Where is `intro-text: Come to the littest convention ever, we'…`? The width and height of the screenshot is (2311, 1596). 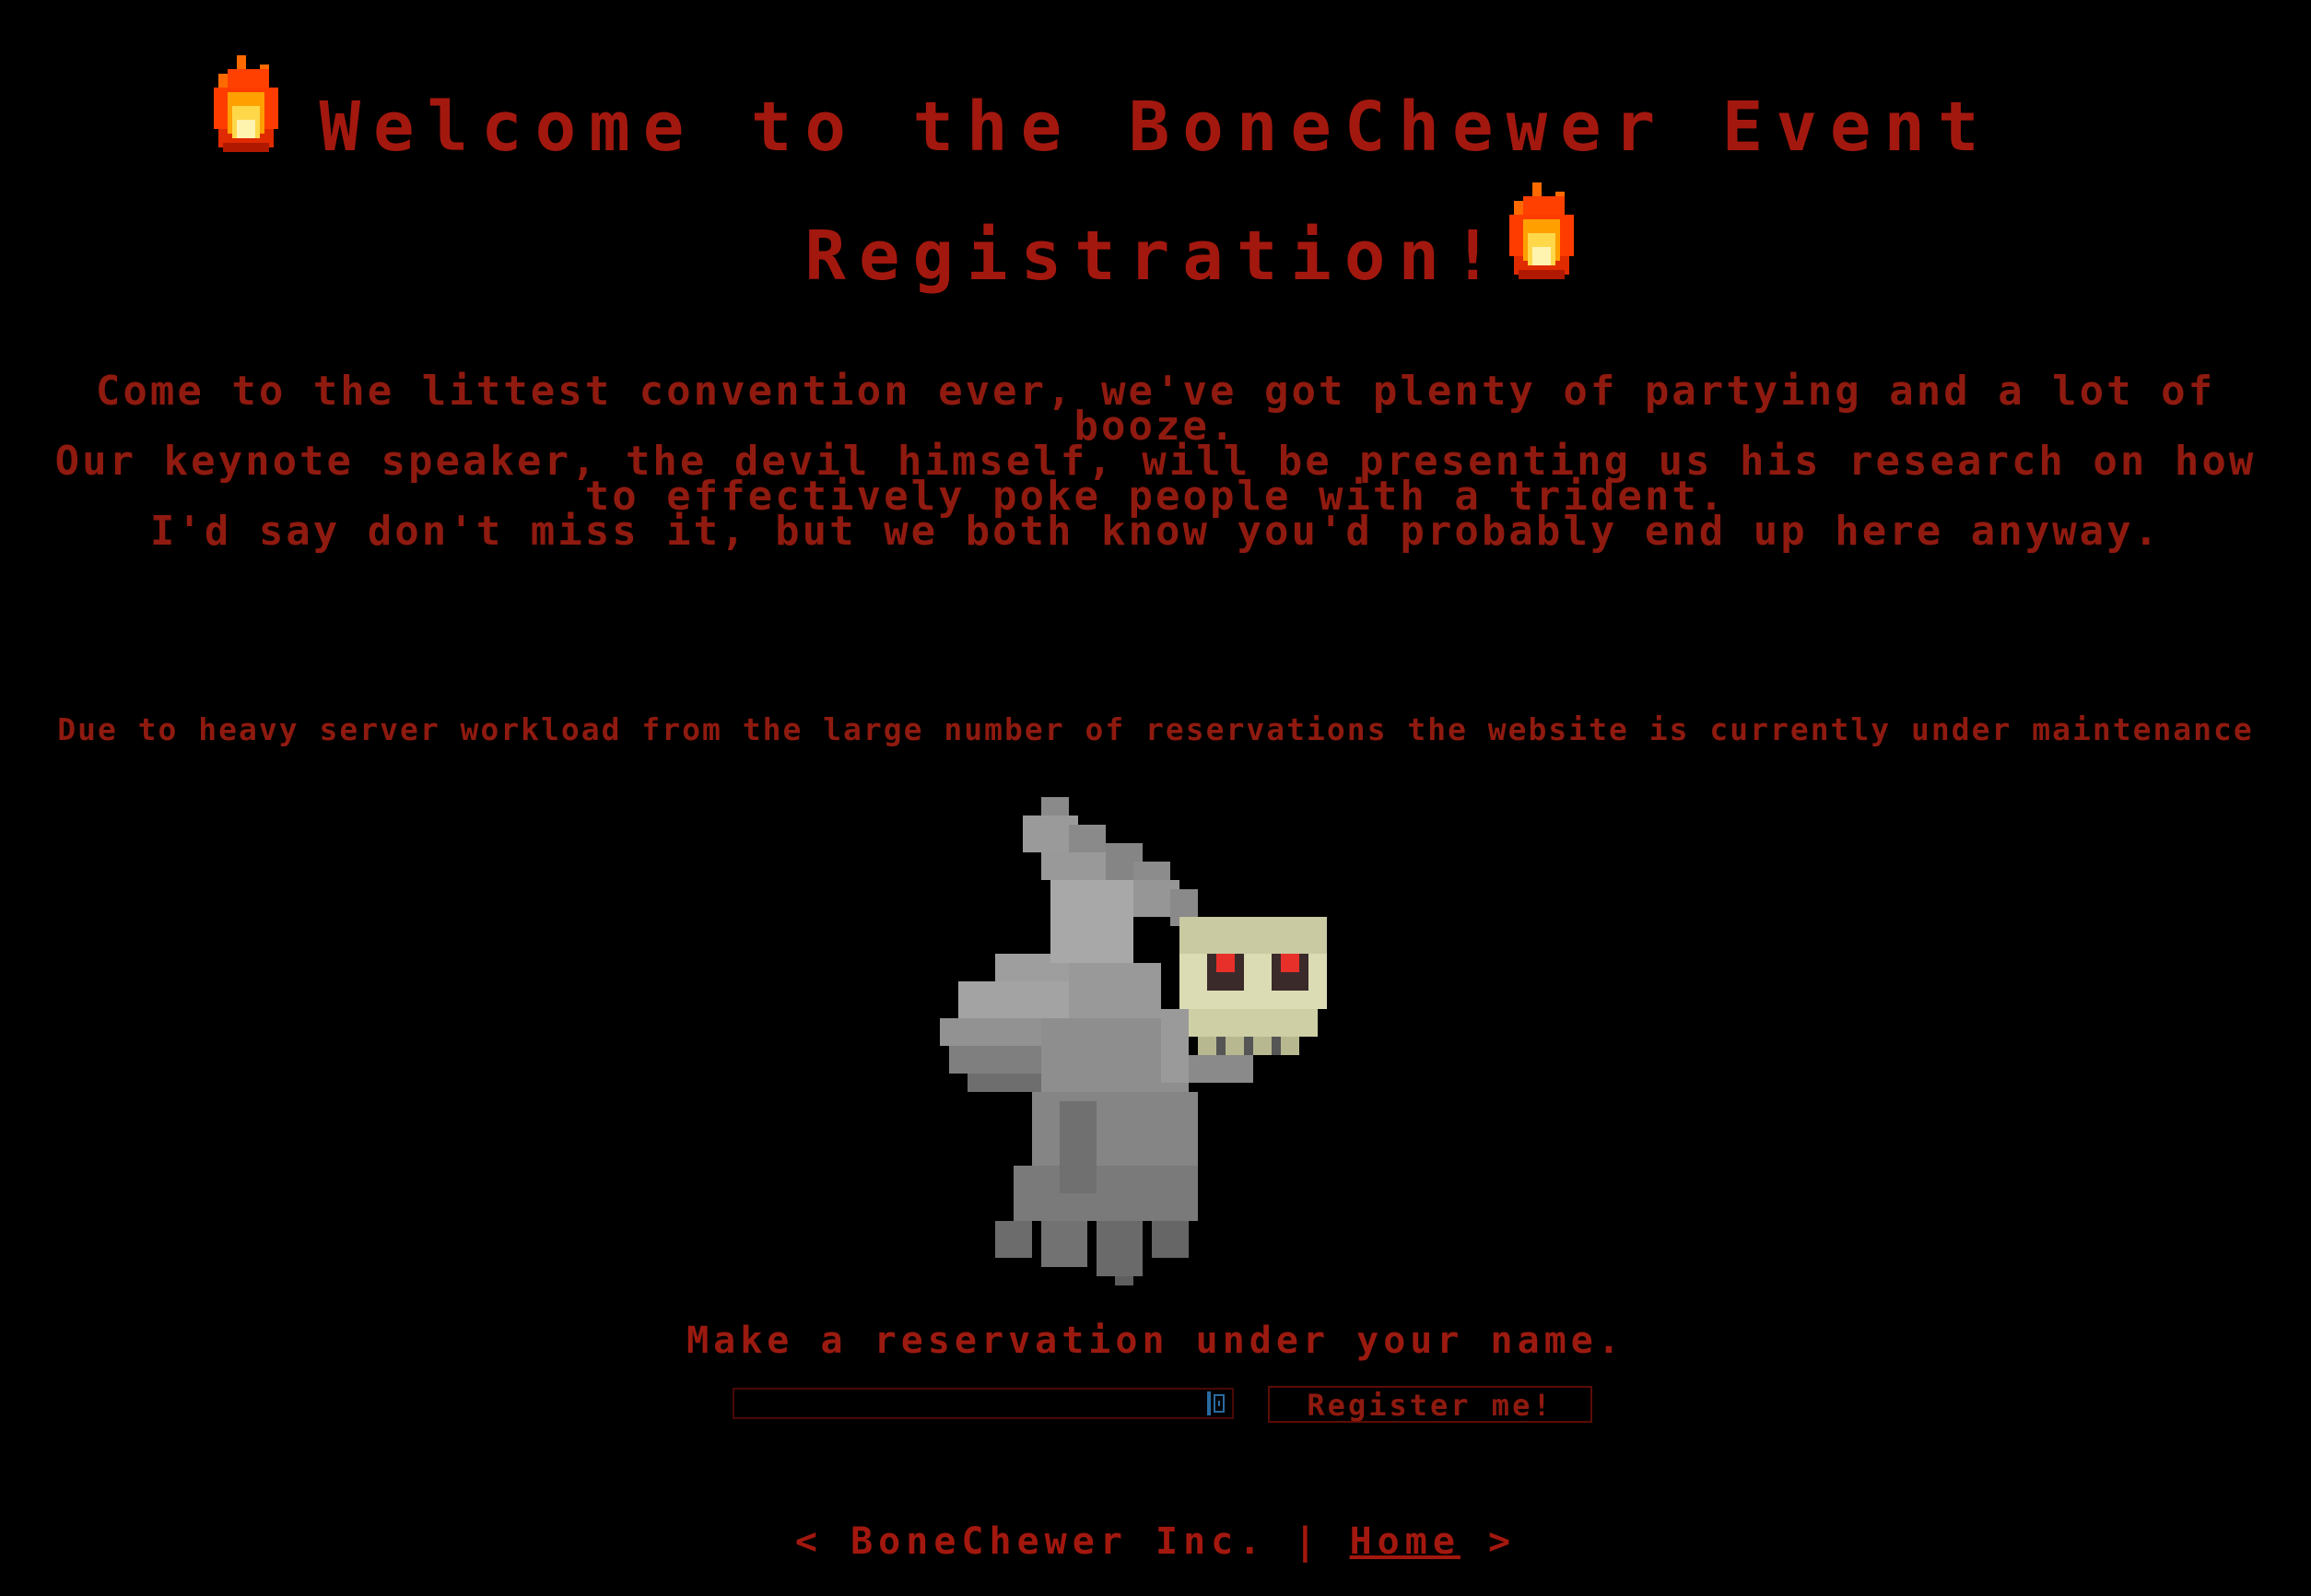
intro-text: Come to the littest convention ever, we'… is located at coordinates (1155, 462).